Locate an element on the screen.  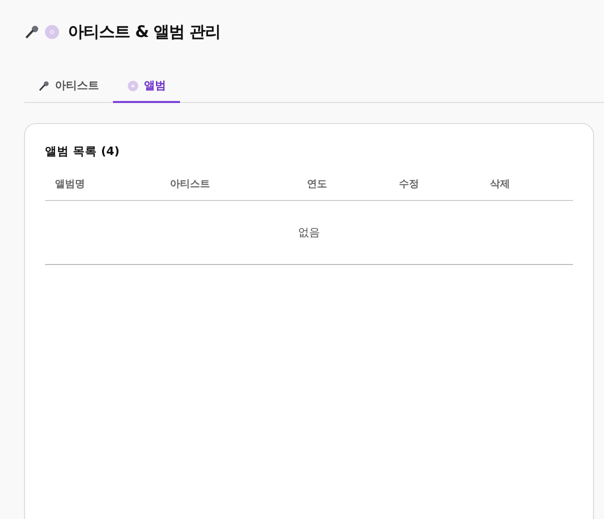
column-header: 앨범명 is located at coordinates (70, 184).